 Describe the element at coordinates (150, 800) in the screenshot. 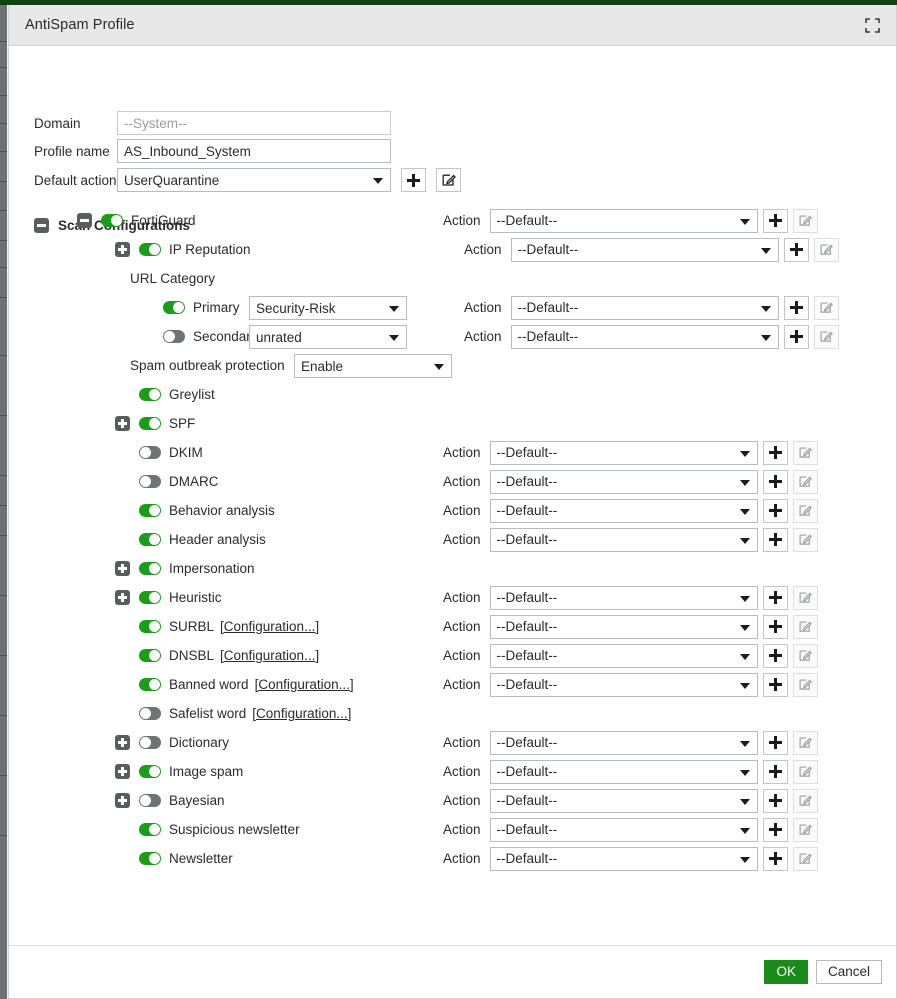

I see `bayesian-toggle` at that location.